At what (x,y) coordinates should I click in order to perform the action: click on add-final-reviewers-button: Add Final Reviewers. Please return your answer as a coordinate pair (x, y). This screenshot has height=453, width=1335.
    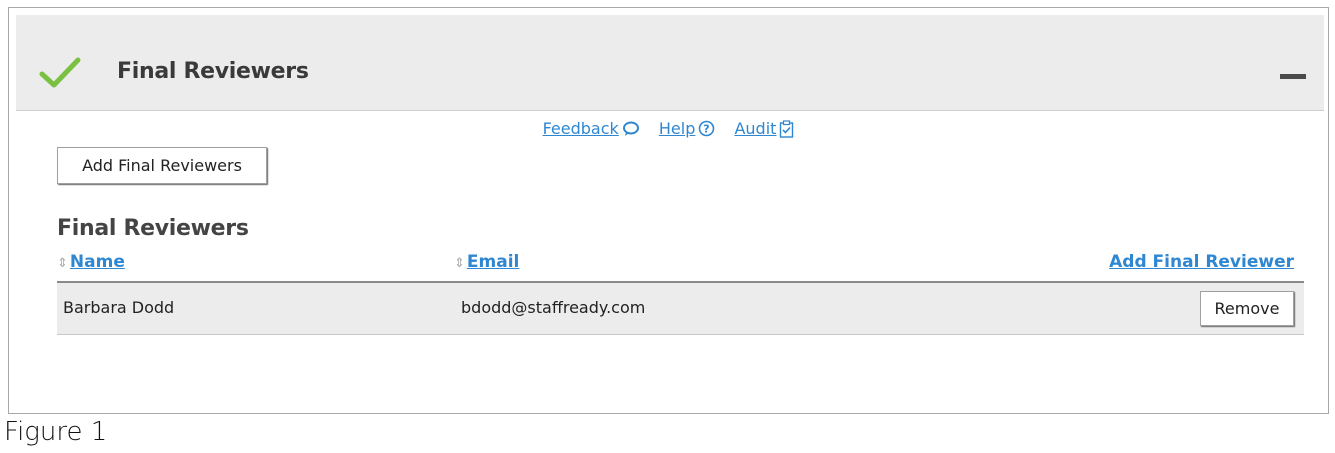
    Looking at the image, I should click on (162, 165).